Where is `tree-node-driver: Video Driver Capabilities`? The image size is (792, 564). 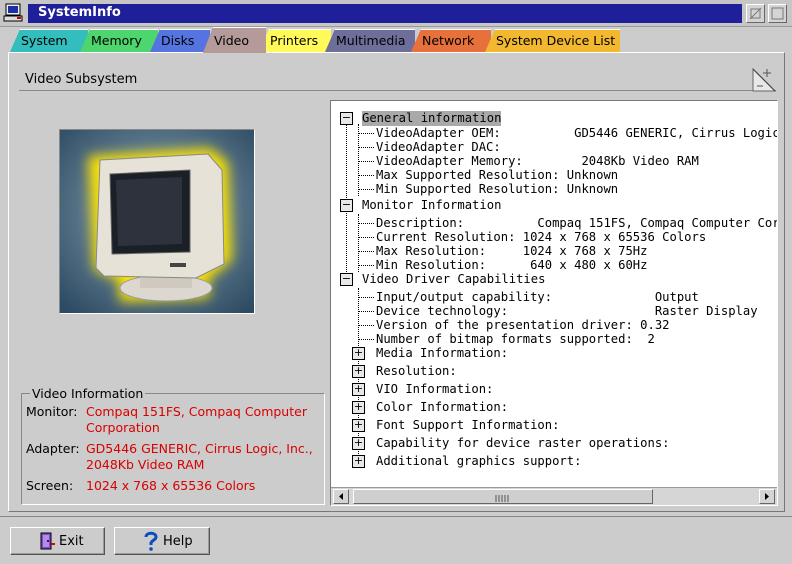
tree-node-driver: Video Driver Capabilities is located at coordinates (453, 279).